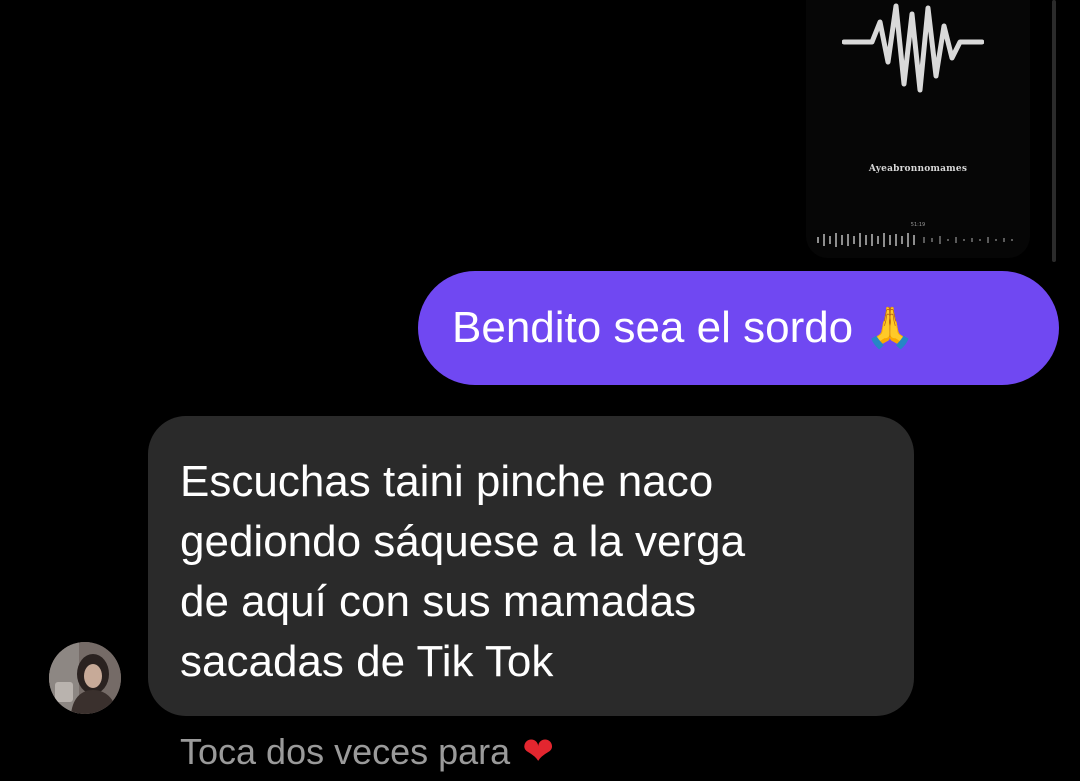  What do you see at coordinates (918, 225) in the screenshot?
I see `reel-timestamp: 51:19` at bounding box center [918, 225].